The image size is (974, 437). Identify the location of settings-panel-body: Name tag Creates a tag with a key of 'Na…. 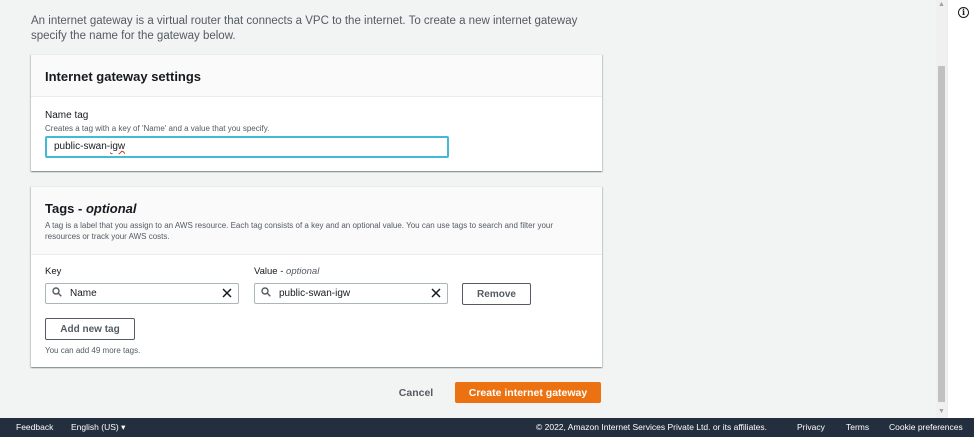
(316, 134).